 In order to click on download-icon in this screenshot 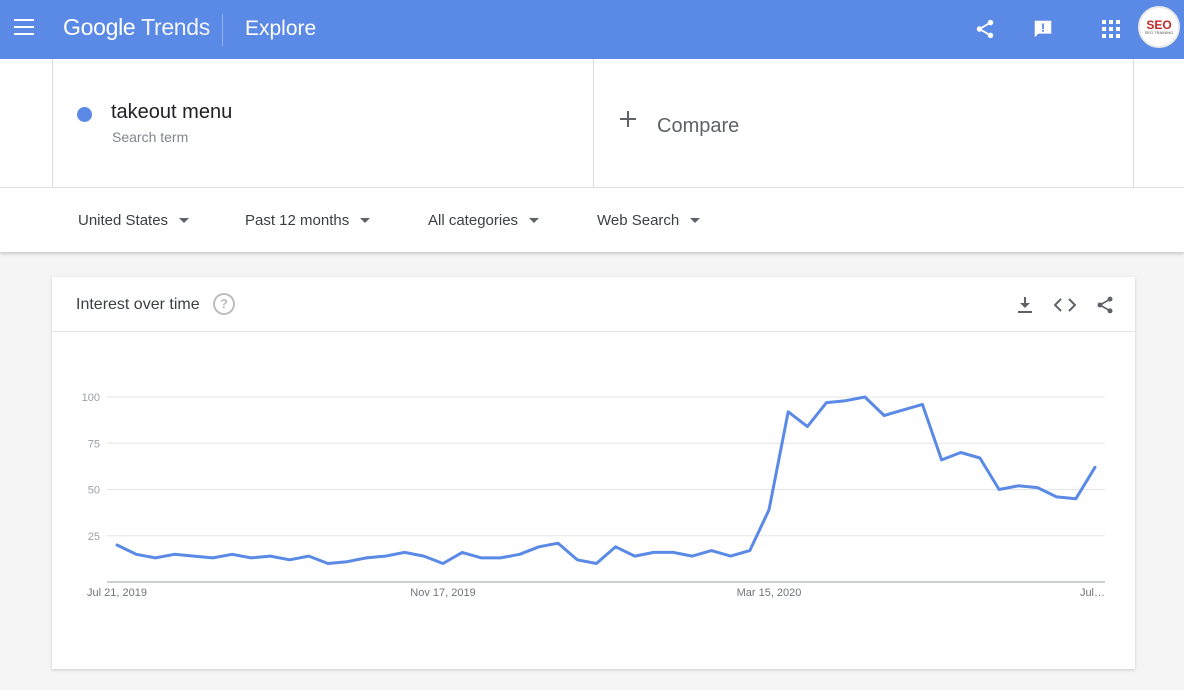, I will do `click(1025, 305)`.